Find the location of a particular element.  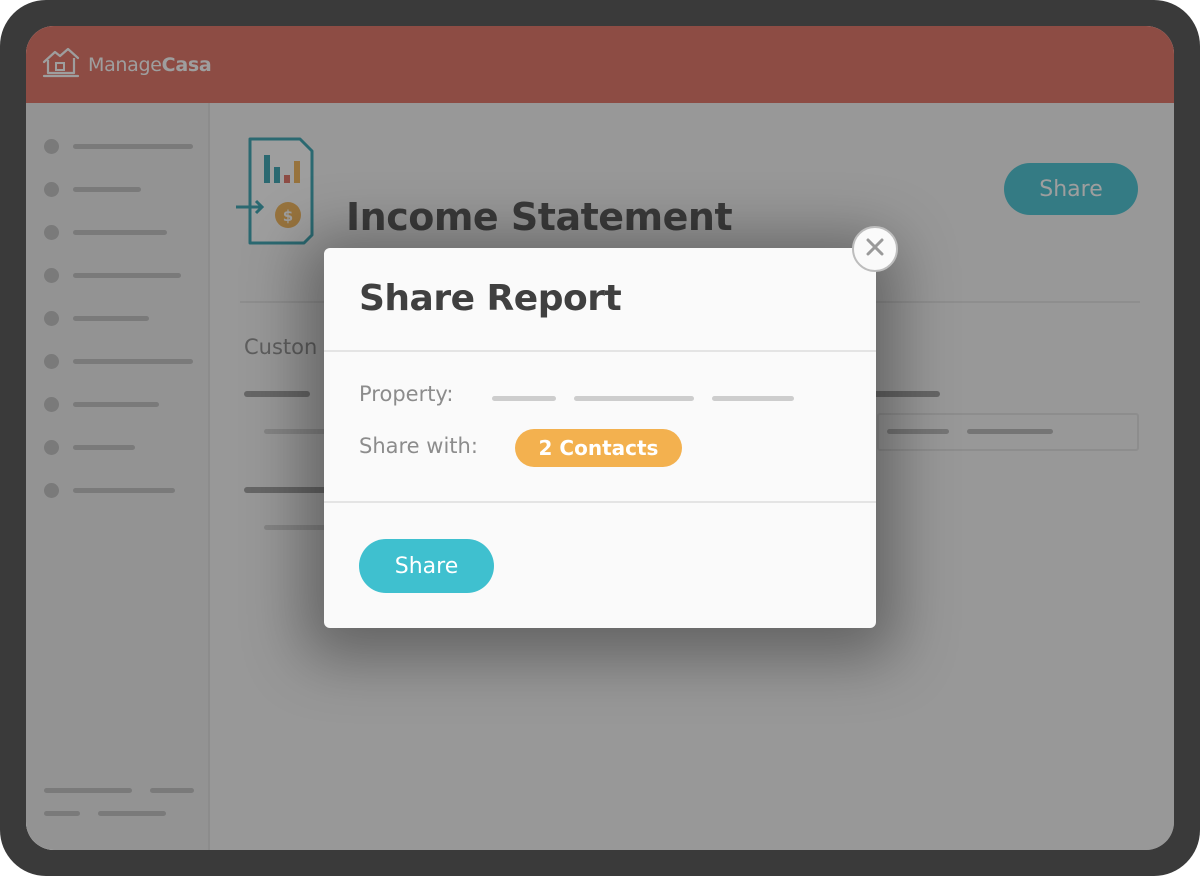

modal-close-button is located at coordinates (875, 249).